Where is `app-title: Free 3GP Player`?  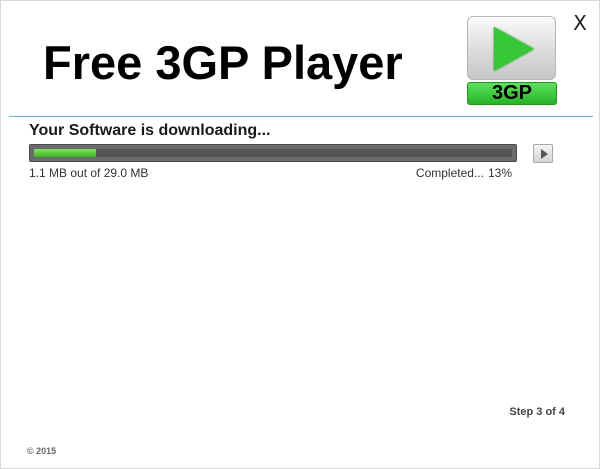
app-title: Free 3GP Player is located at coordinates (223, 62).